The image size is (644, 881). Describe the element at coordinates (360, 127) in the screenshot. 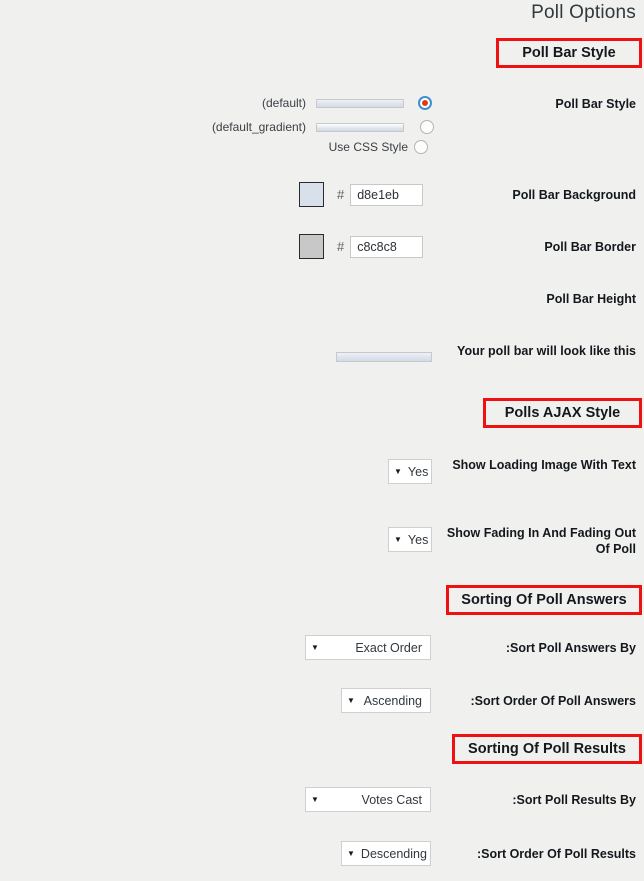

I see `bar-sample-default-gradient` at that location.